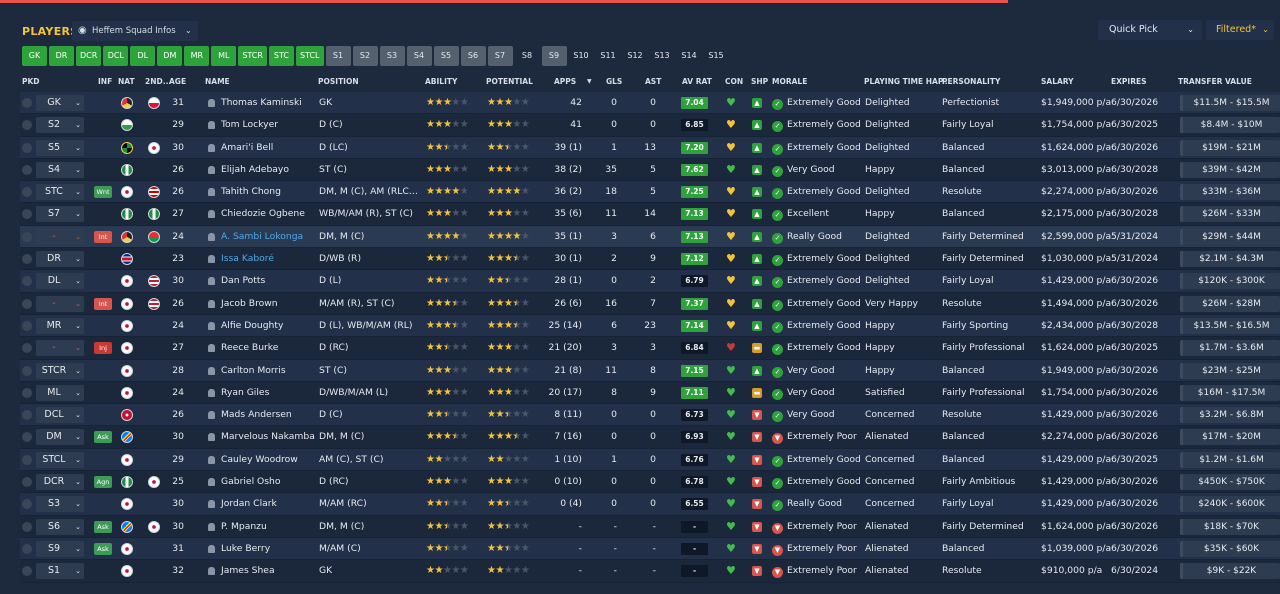 Image resolution: width=1280 pixels, height=594 pixels. What do you see at coordinates (31, 81) in the screenshot?
I see `col-pkd: PKD` at bounding box center [31, 81].